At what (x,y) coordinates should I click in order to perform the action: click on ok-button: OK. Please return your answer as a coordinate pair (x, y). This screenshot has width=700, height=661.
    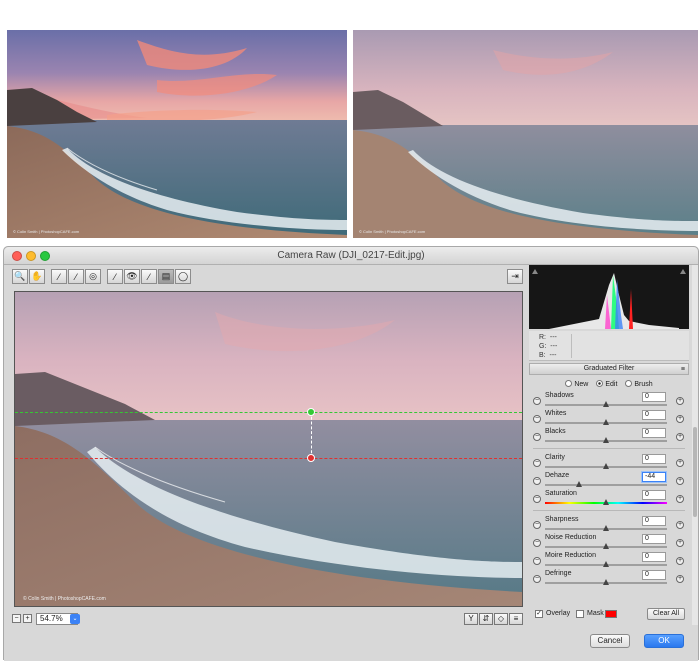
    Looking at the image, I should click on (664, 641).